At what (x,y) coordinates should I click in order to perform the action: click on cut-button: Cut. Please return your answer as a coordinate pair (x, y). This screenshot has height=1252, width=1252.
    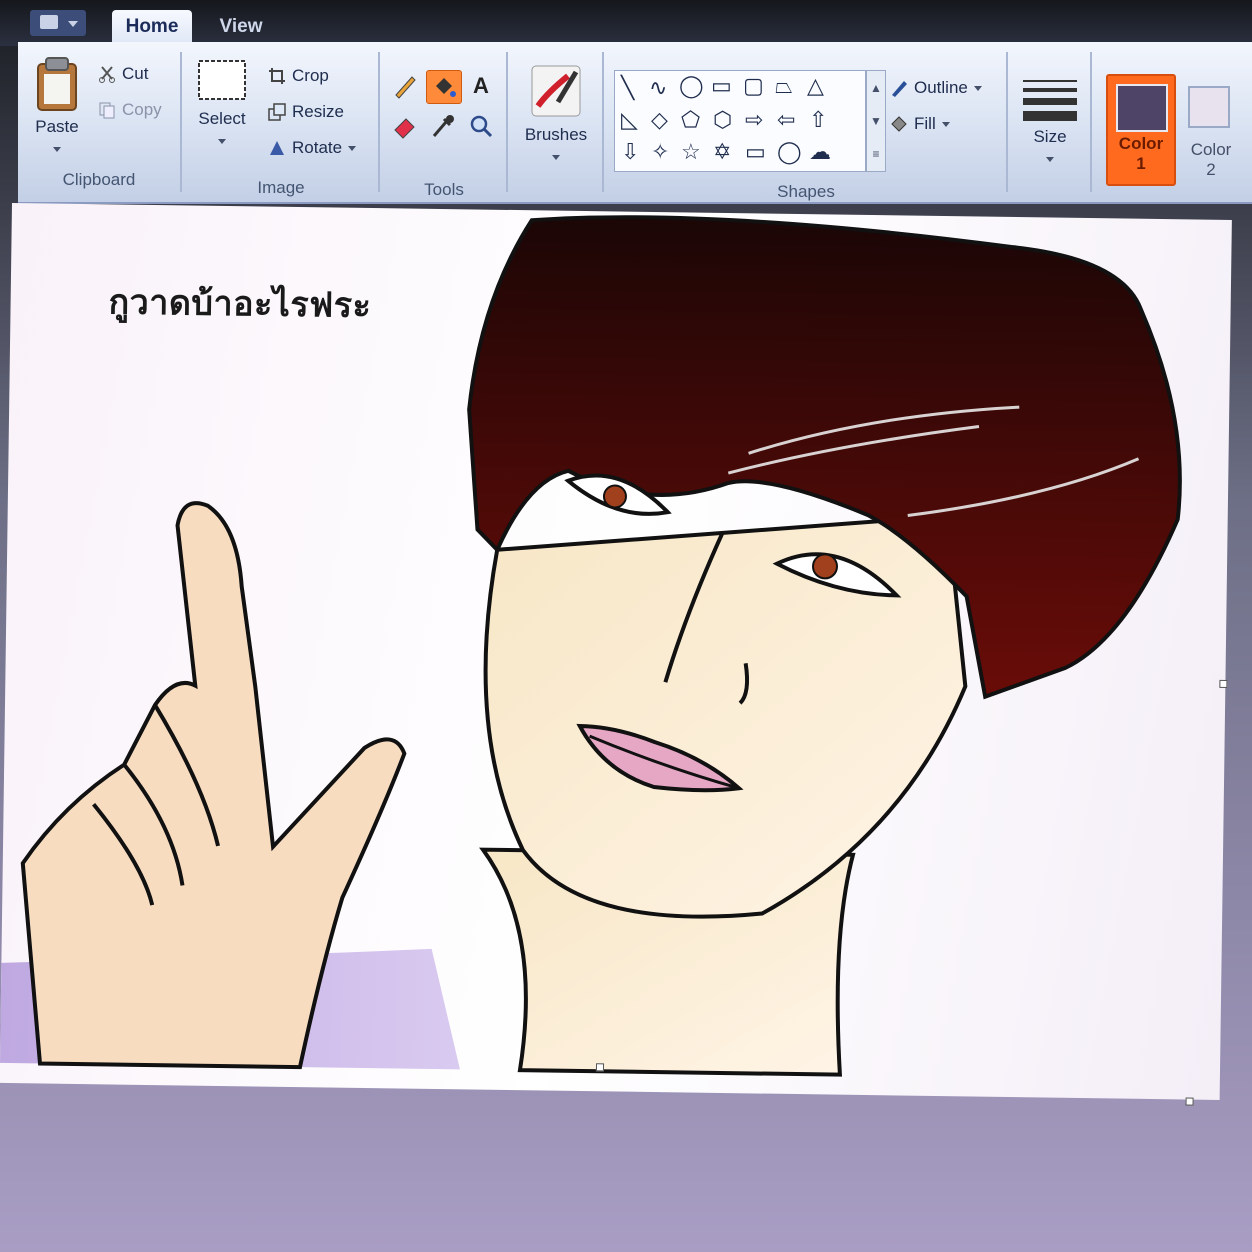
    Looking at the image, I should click on (123, 74).